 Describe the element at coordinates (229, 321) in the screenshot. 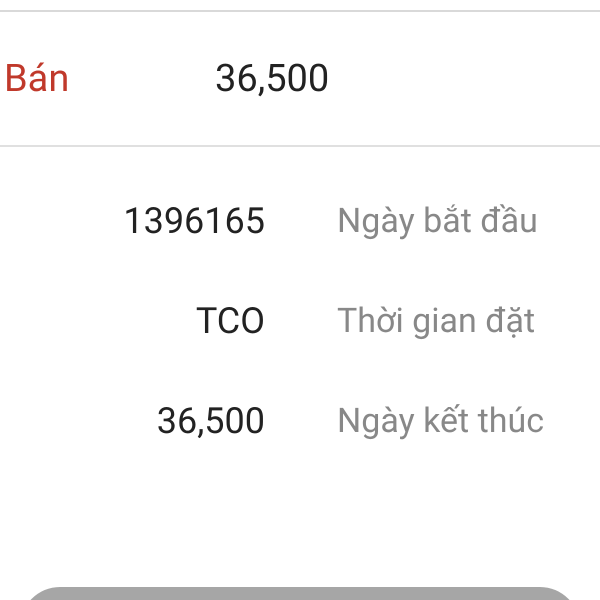

I see `detail-value: TCO` at that location.